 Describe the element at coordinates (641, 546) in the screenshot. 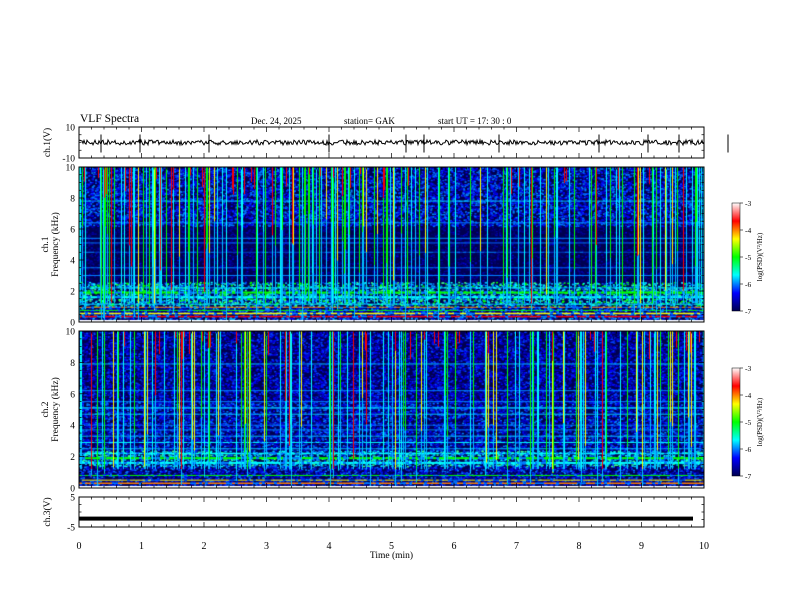

I see `x-tick-label: 9` at that location.